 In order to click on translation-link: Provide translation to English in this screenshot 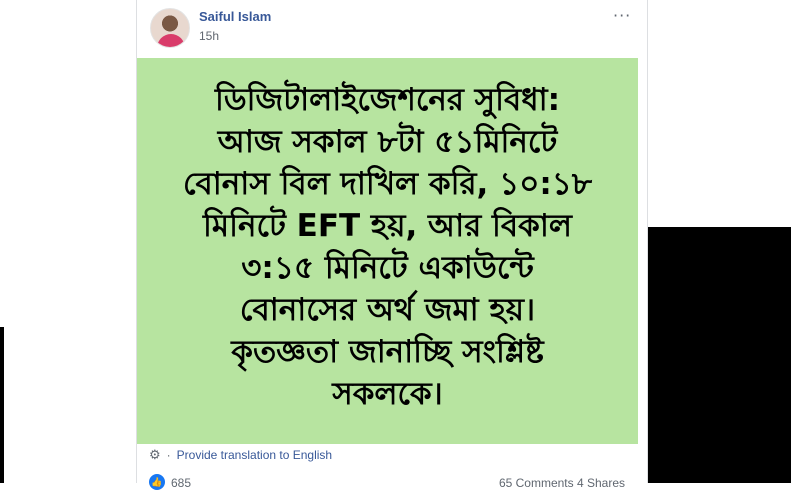, I will do `click(254, 455)`.